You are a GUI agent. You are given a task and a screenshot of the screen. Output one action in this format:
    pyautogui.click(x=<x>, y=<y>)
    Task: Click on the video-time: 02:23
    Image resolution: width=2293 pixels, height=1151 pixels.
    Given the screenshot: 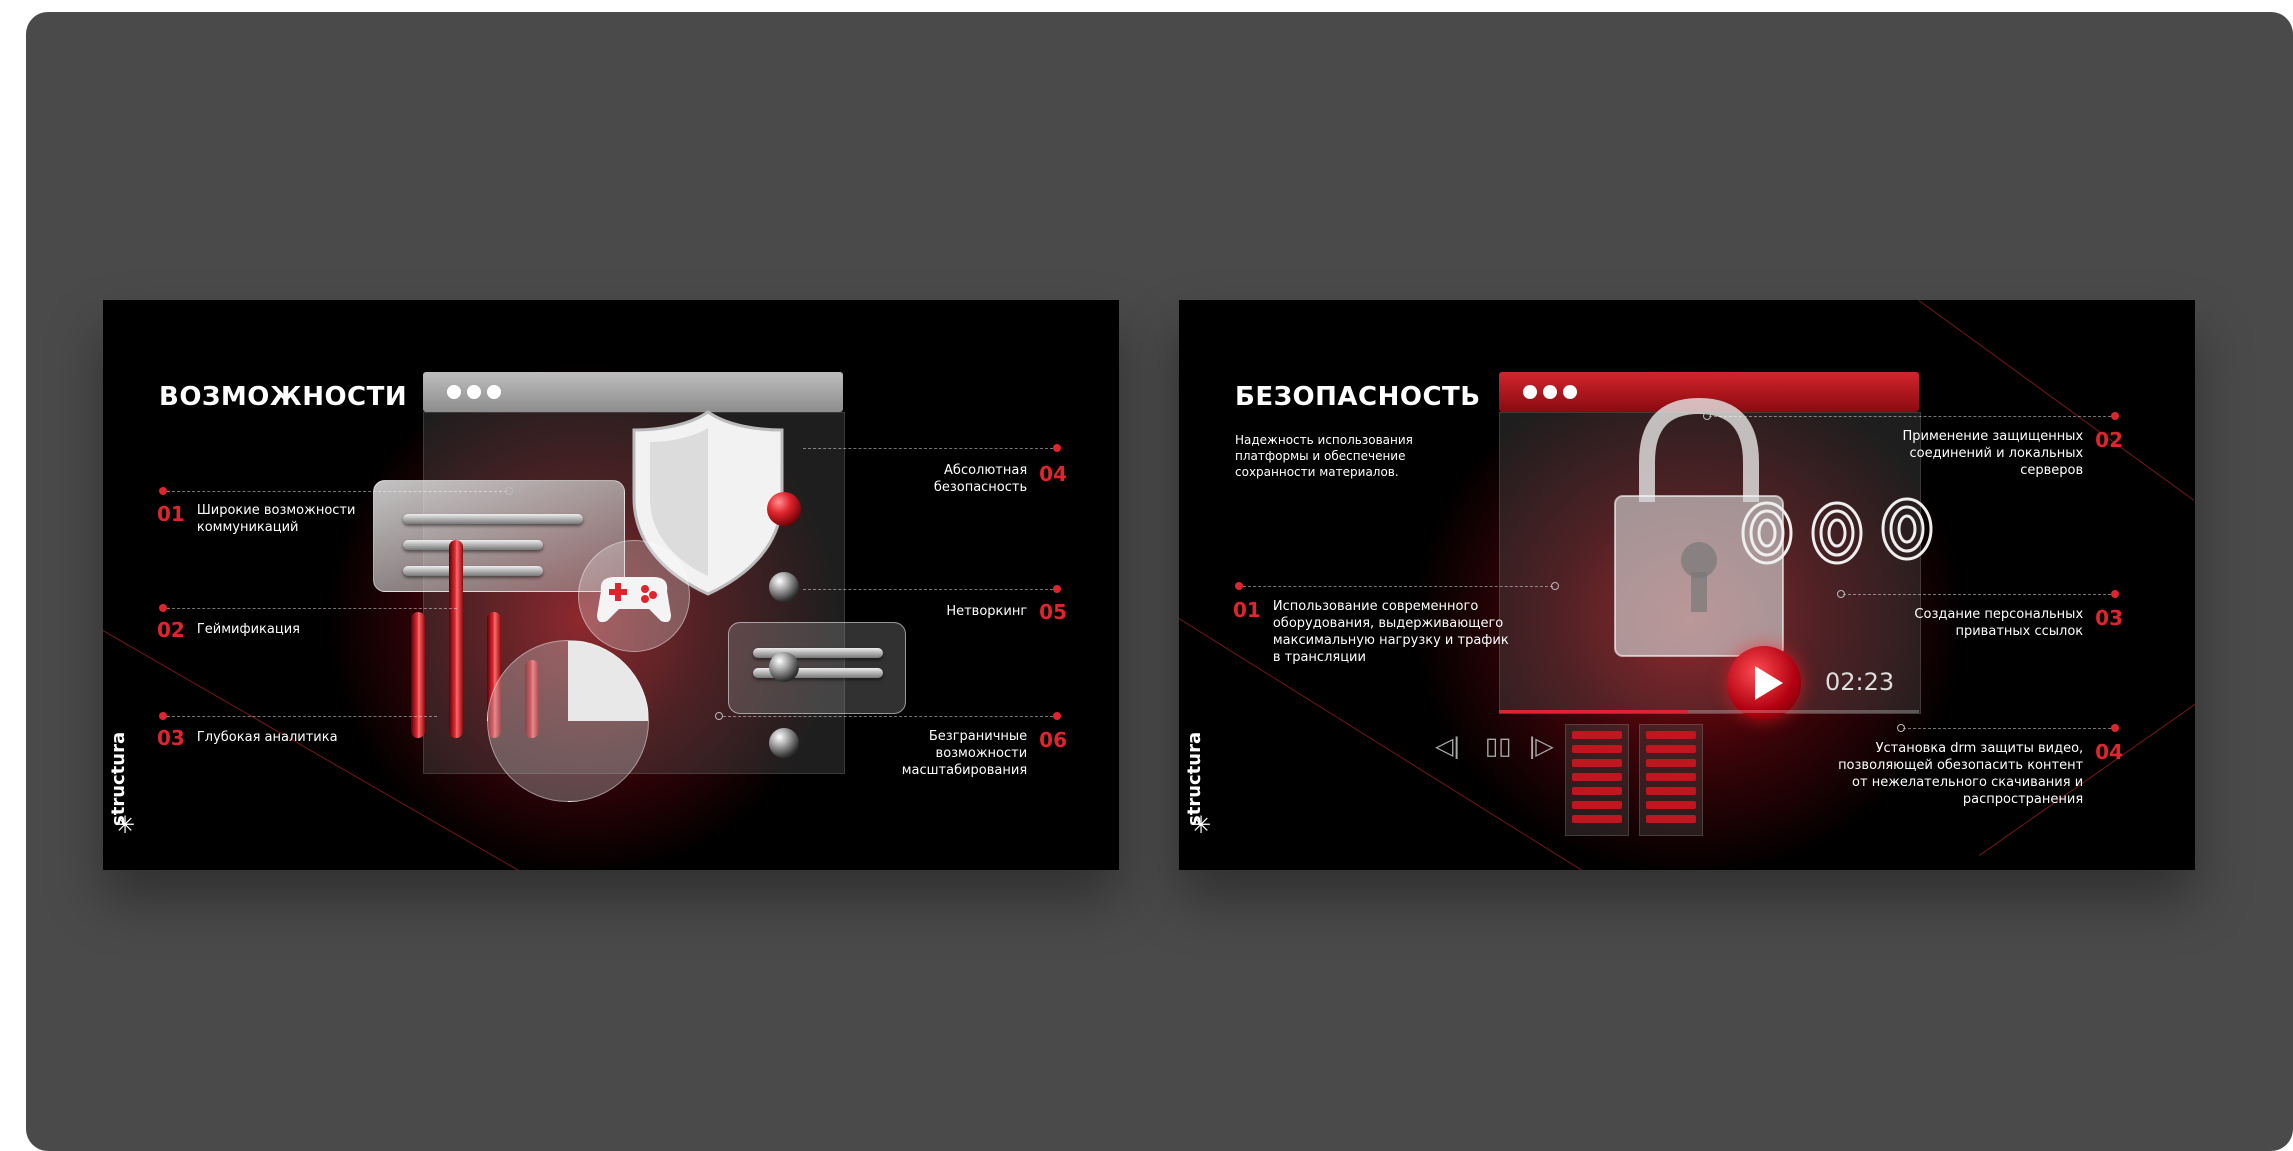 What is the action you would take?
    pyautogui.click(x=1860, y=682)
    